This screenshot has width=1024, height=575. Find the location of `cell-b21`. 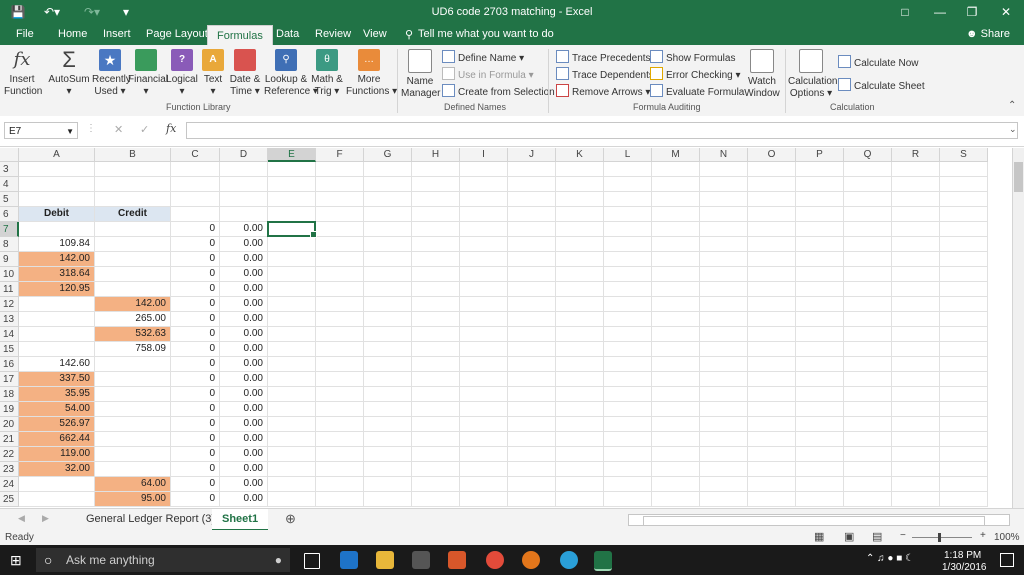

cell-b21 is located at coordinates (133, 439).